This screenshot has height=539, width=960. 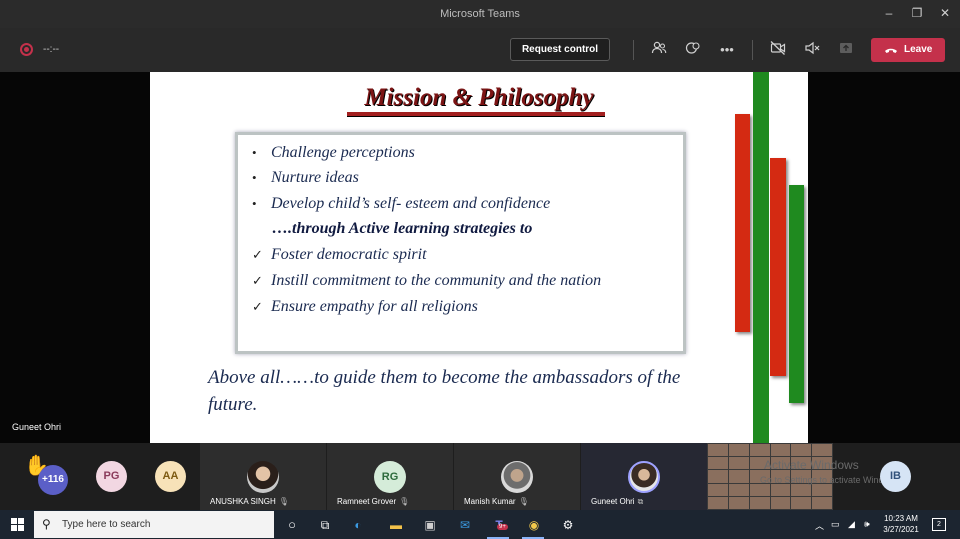 I want to click on taskbar-clock: 10:23 AM 3/27/2021, so click(x=901, y=524).